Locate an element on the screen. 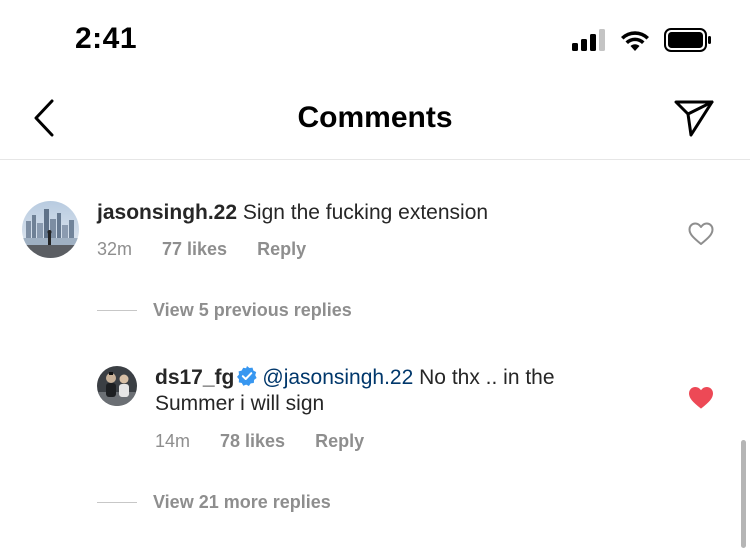 This screenshot has width=750, height=548. comment-text: jasonsingh.22 Sign the fucking extension is located at coordinates (382, 213).